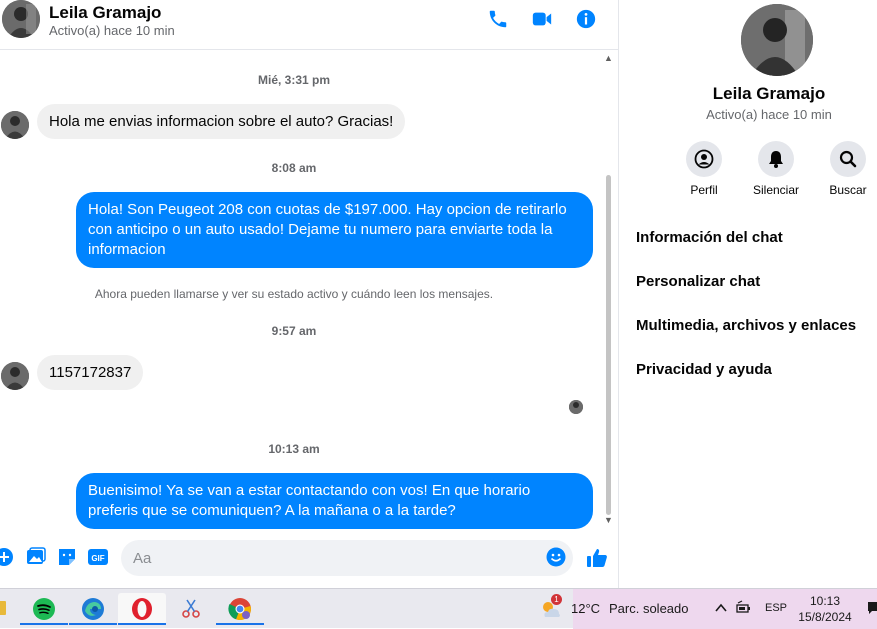 This screenshot has width=877, height=629. What do you see at coordinates (709, 237) in the screenshot?
I see `menu-chat-info: Información del chat` at bounding box center [709, 237].